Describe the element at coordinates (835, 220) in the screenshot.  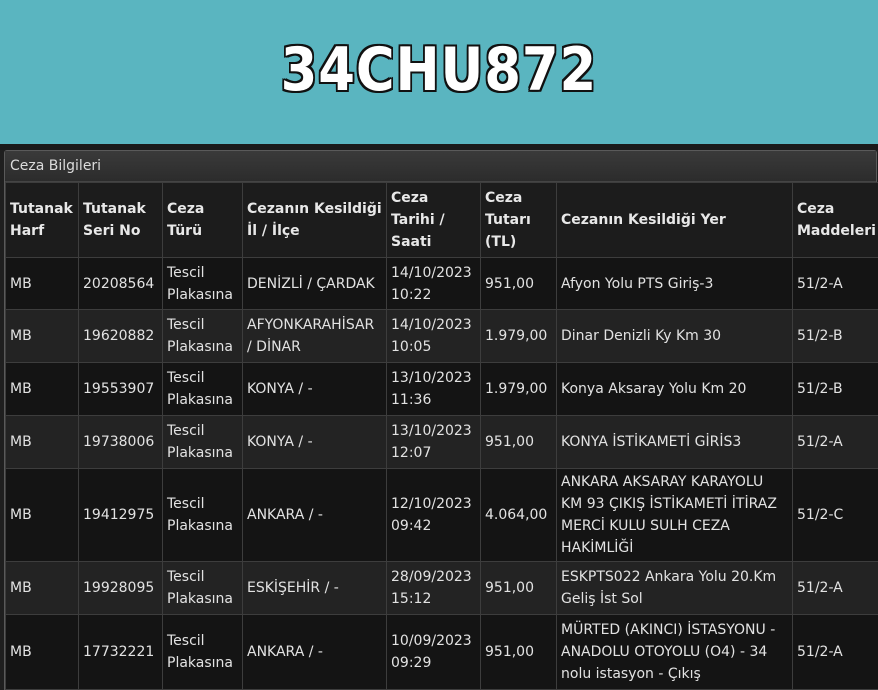
I see `column-header: Ceza Maddeleri` at that location.